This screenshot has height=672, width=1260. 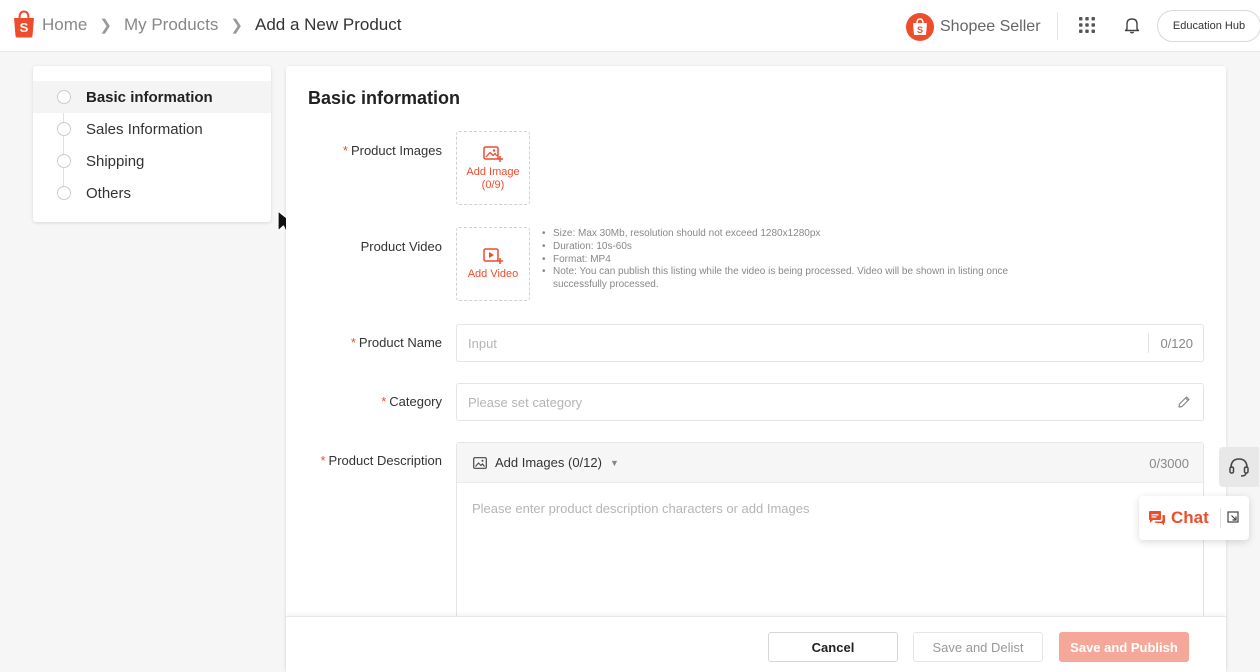 I want to click on add-image-button: Add Image (0/9), so click(x=493, y=168).